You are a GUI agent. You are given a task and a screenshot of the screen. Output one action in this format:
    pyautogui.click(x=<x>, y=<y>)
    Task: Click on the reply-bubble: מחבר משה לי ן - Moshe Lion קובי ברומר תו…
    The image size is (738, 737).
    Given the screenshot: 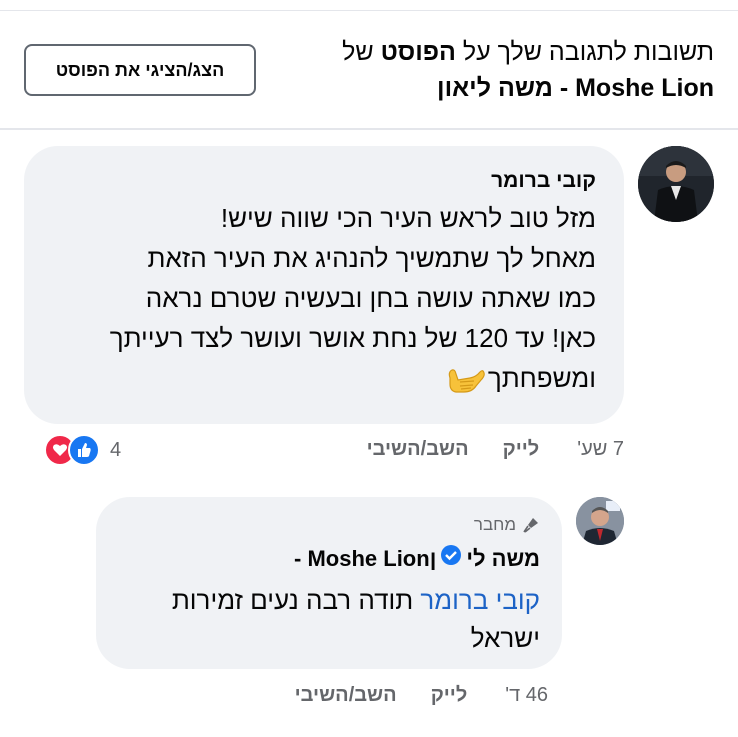 What is the action you would take?
    pyautogui.click(x=329, y=583)
    